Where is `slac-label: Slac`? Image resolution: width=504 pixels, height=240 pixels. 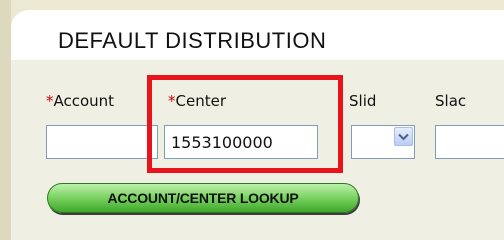 slac-label: Slac is located at coordinates (451, 101).